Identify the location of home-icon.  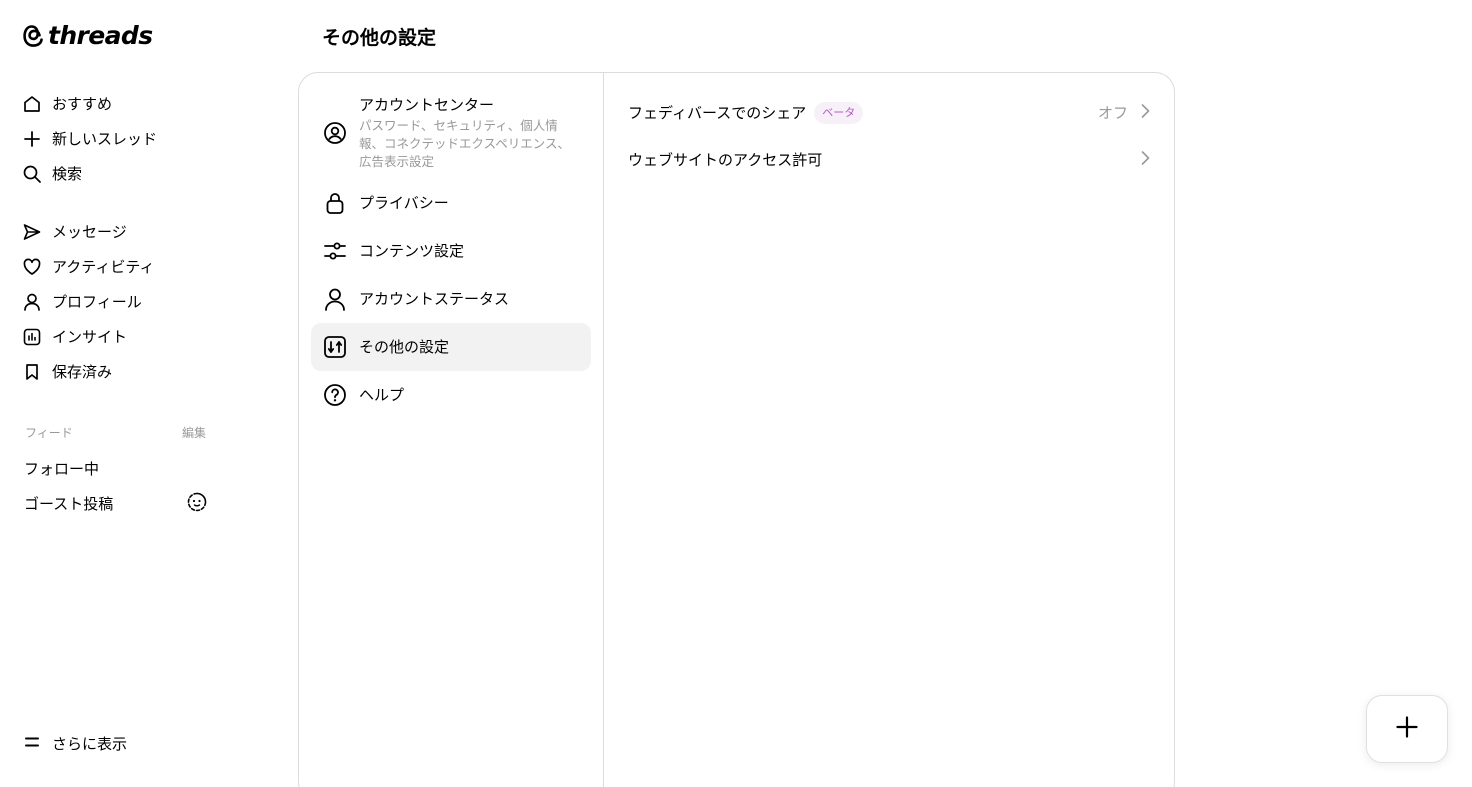
(32, 104).